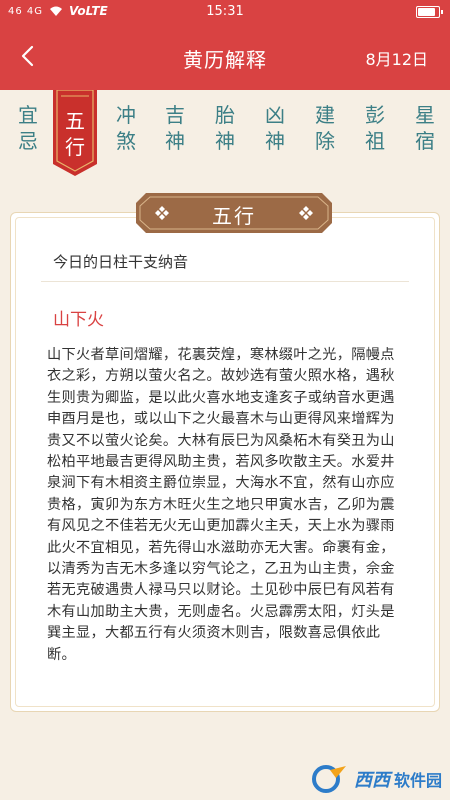  Describe the element at coordinates (371, 780) in the screenshot. I see `watermark-brand: 西西` at that location.